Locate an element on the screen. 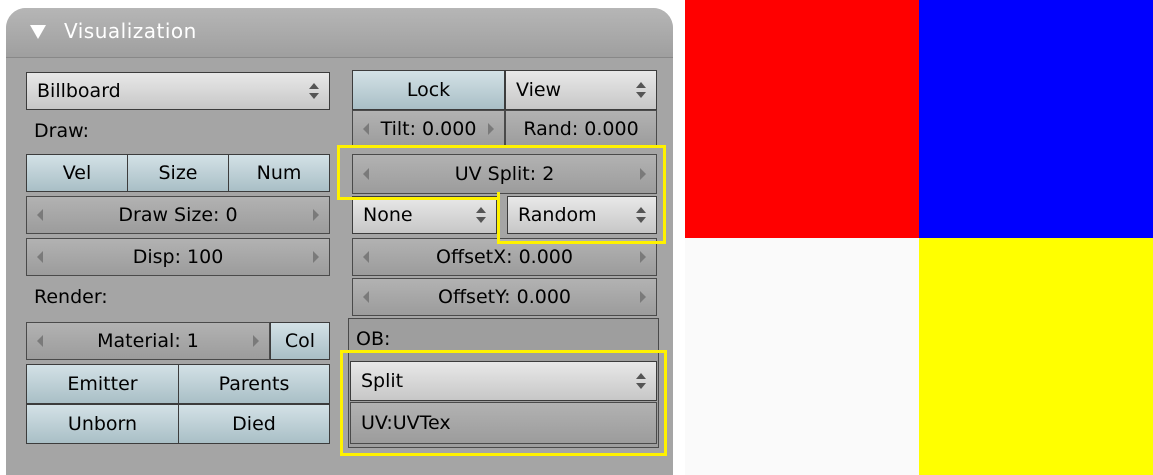  offset-y-value: OffsetY: 0.000 is located at coordinates (504, 297).